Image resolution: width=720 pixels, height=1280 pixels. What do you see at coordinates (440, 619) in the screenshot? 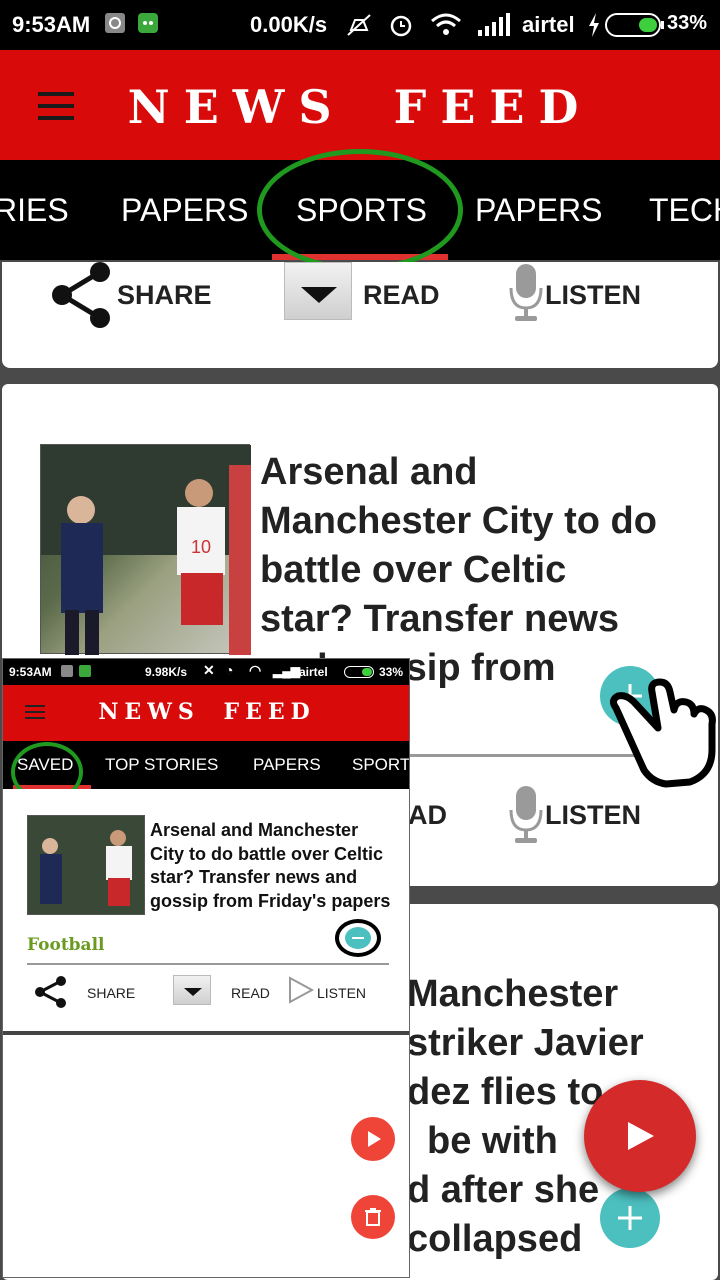
I see `headline-line: star? Transfer news` at bounding box center [440, 619].